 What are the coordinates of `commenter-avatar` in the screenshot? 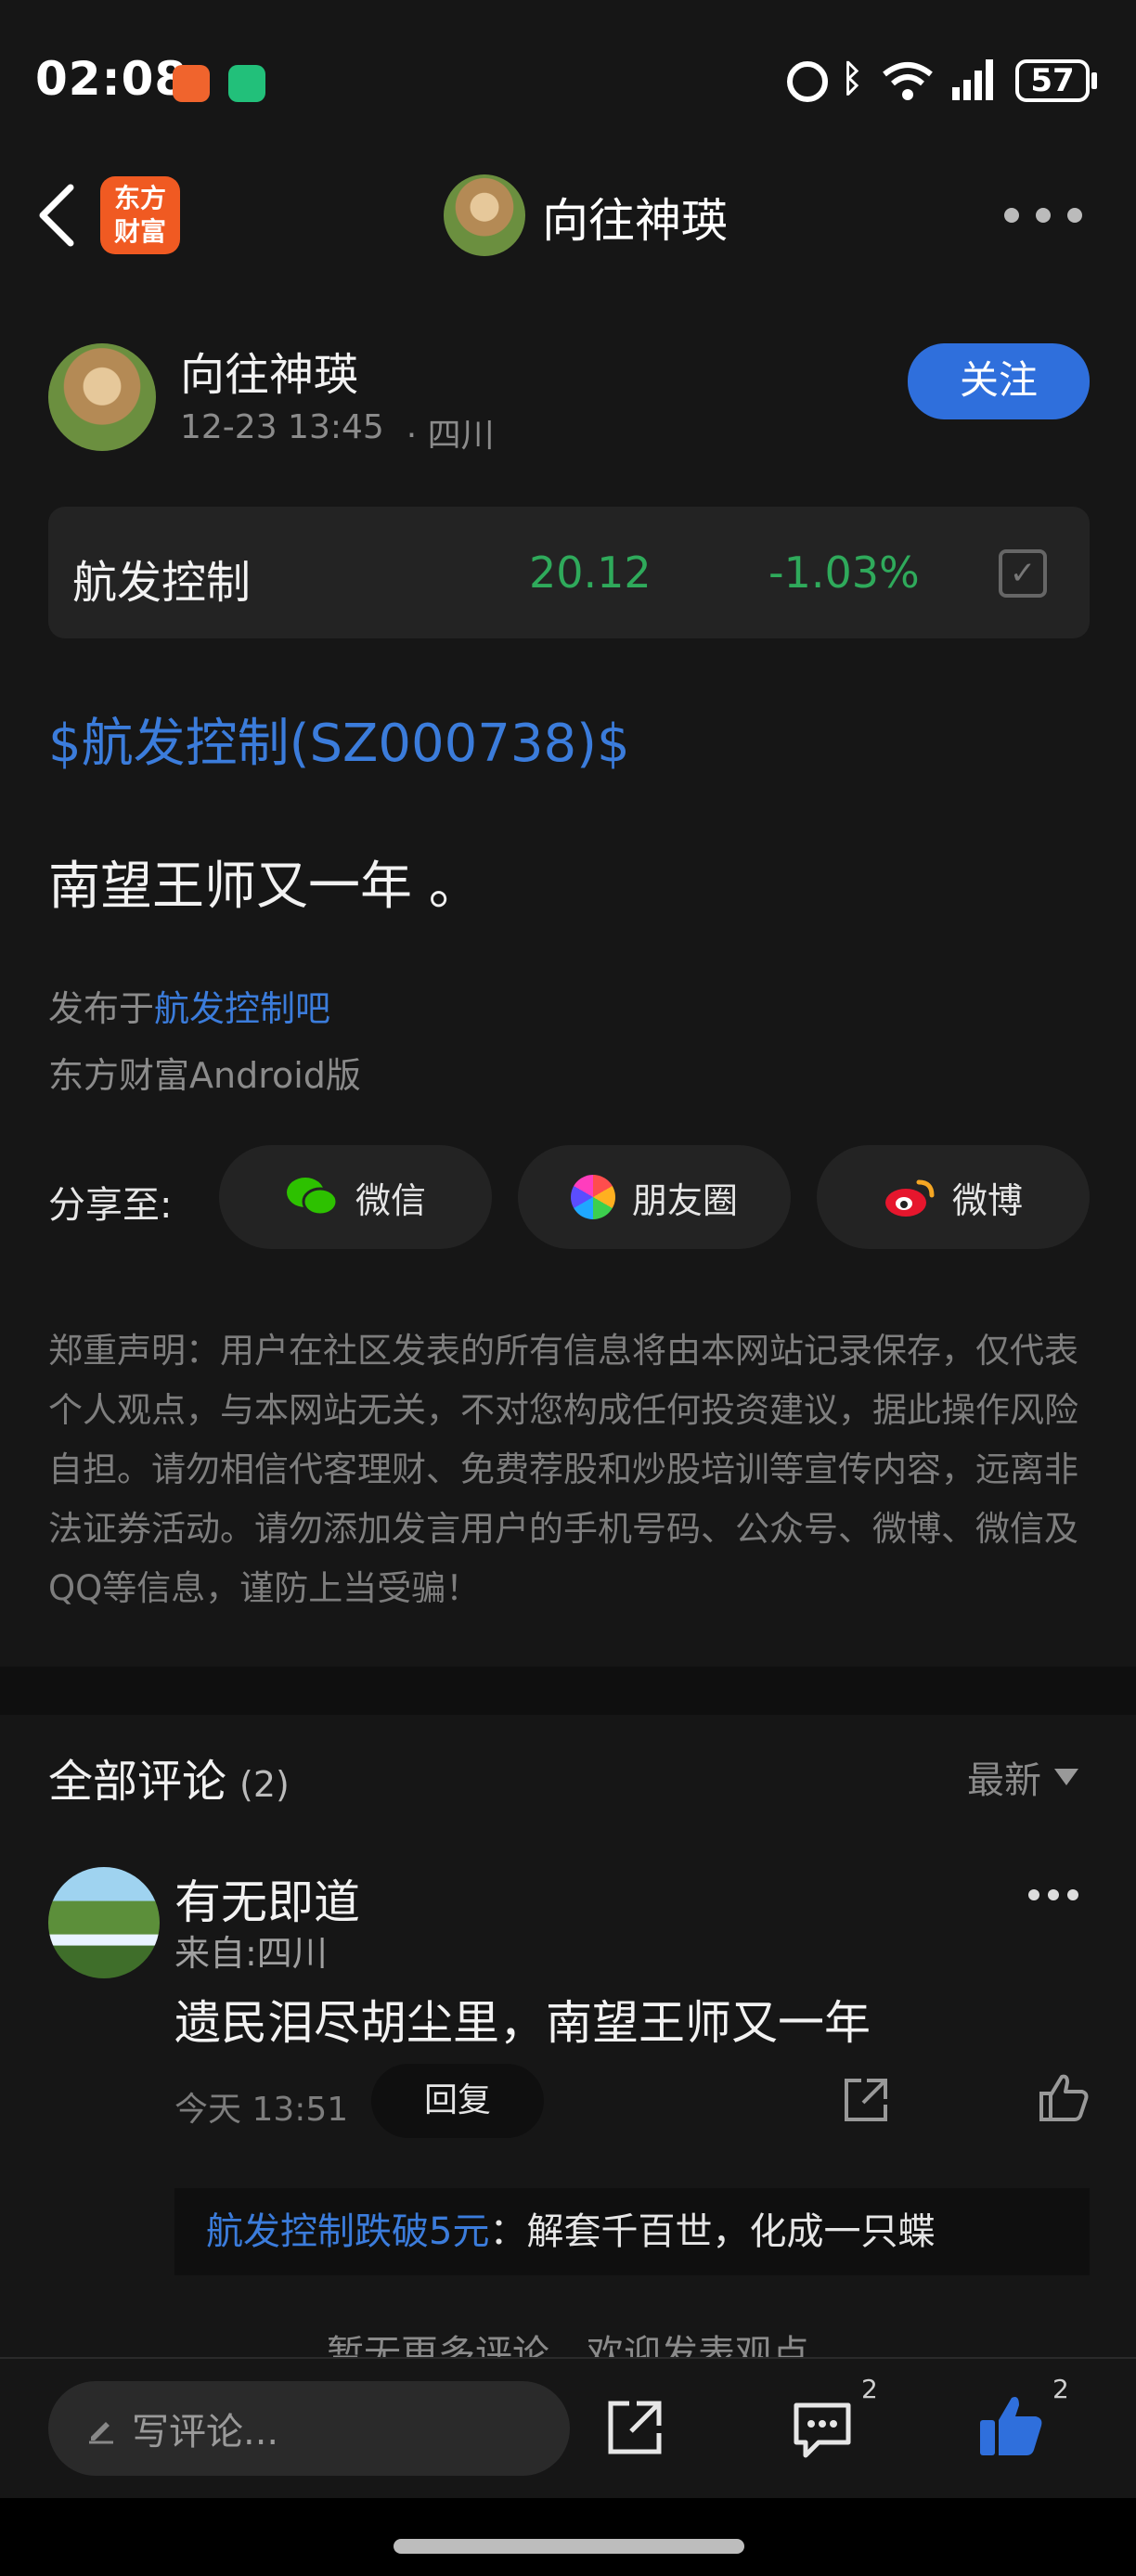 It's located at (104, 1923).